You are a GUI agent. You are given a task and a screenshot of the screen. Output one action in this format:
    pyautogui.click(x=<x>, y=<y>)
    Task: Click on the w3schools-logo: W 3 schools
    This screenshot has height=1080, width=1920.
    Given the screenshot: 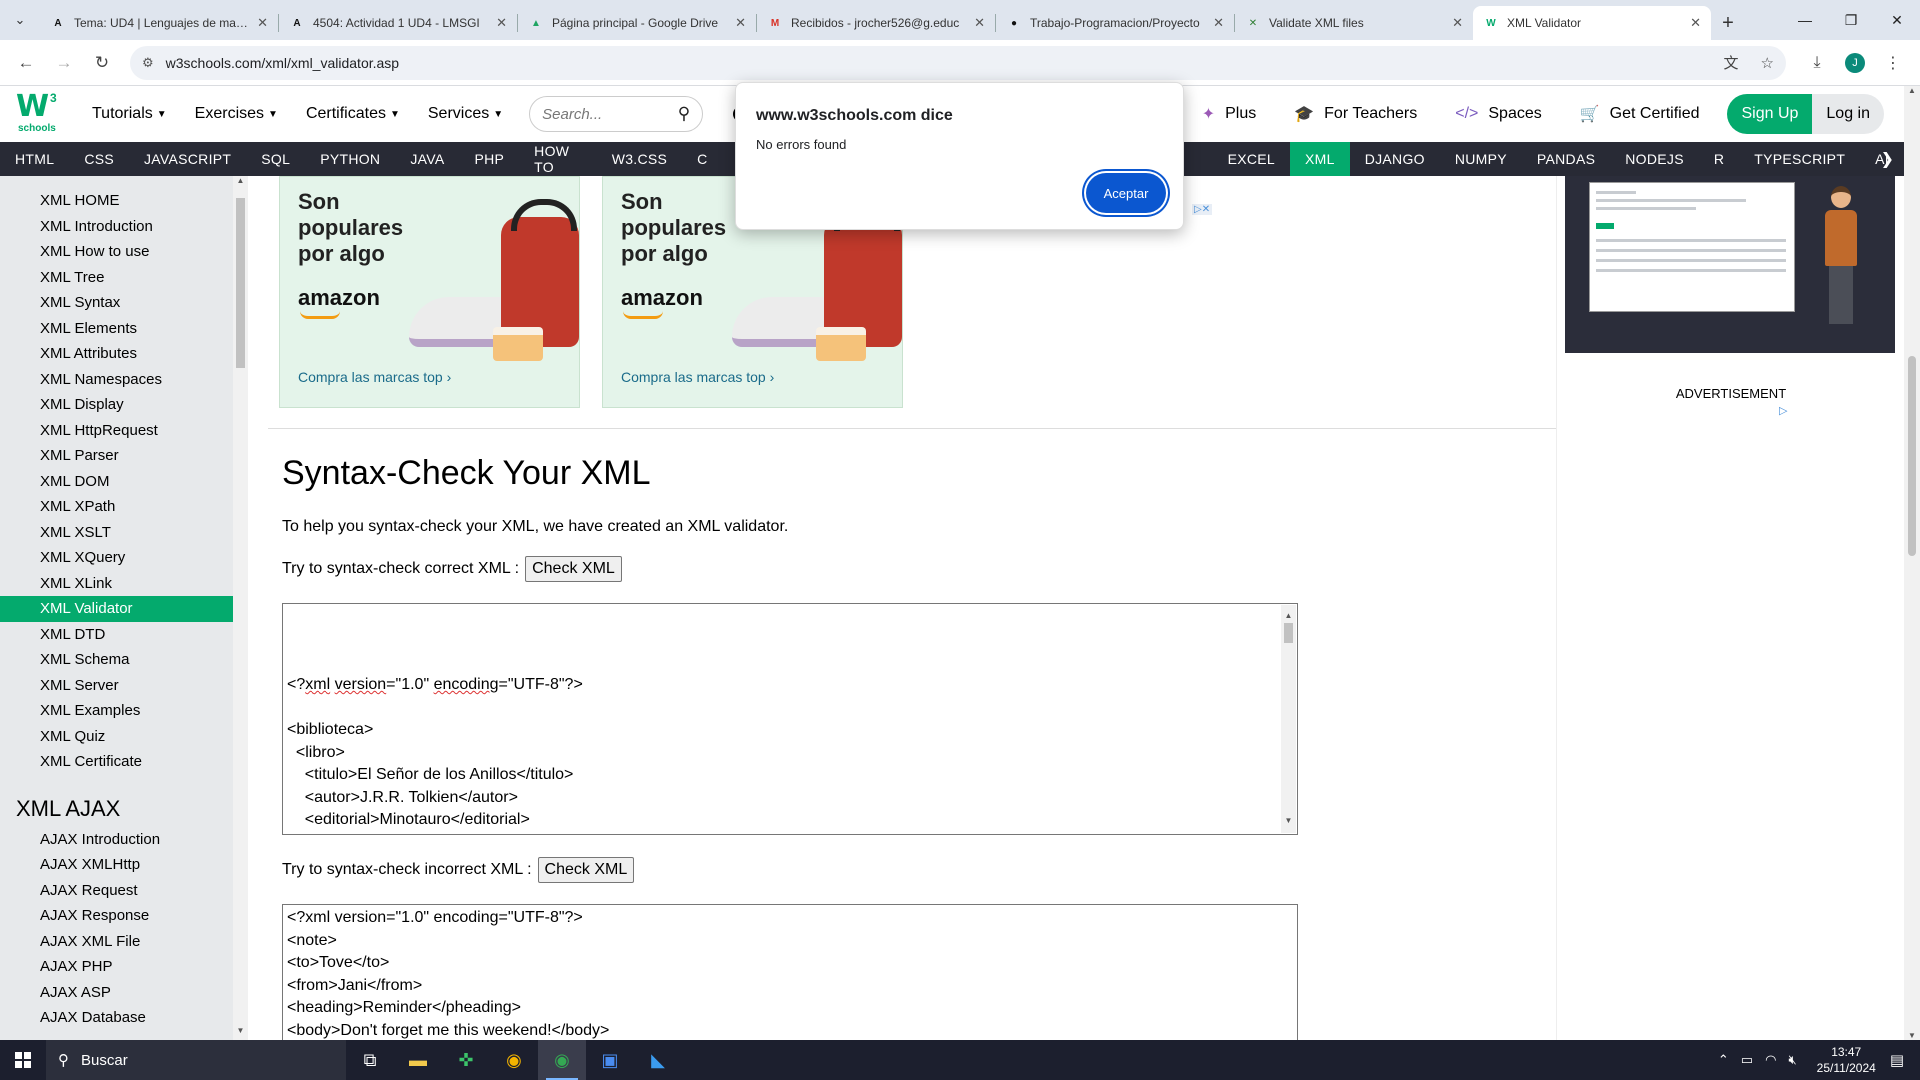 What is the action you would take?
    pyautogui.click(x=40, y=113)
    